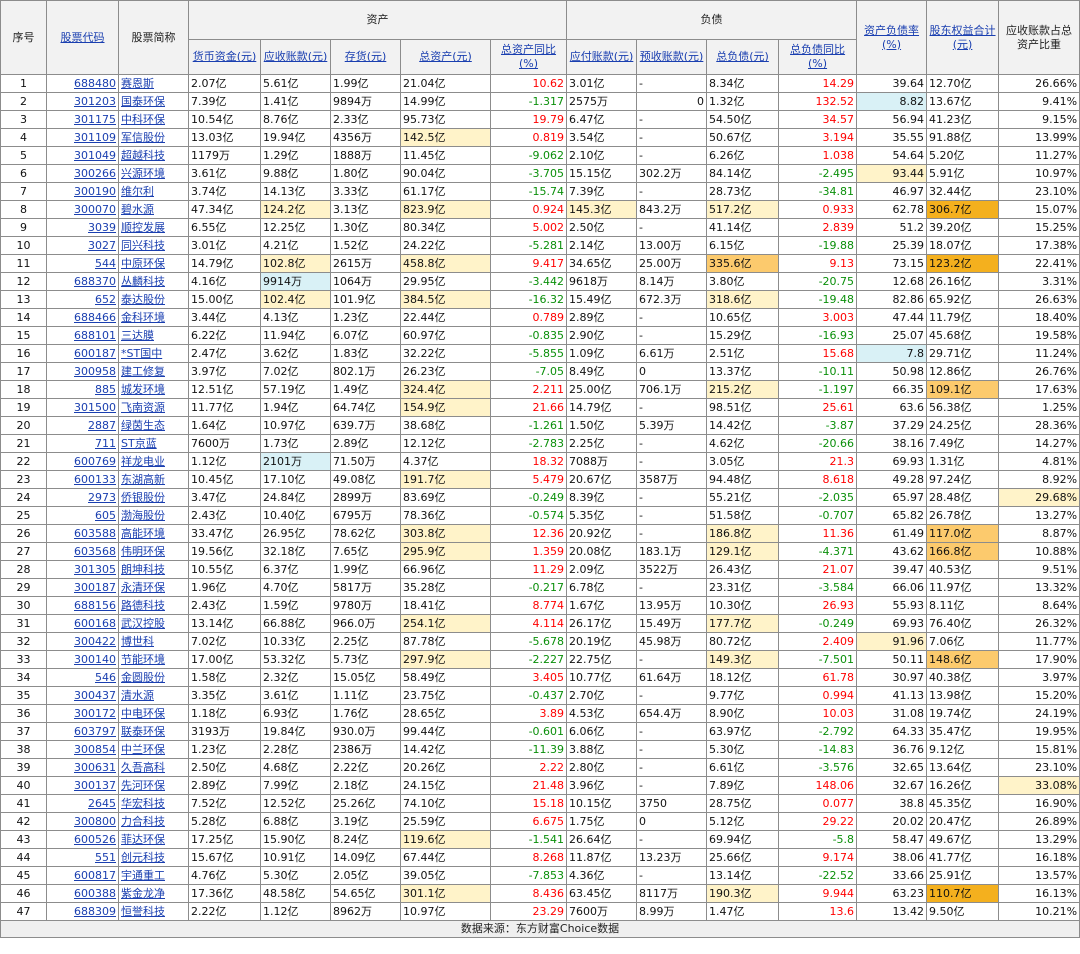 Image resolution: width=1080 pixels, height=954 pixels. I want to click on stock-name-link: 军信股份, so click(143, 137).